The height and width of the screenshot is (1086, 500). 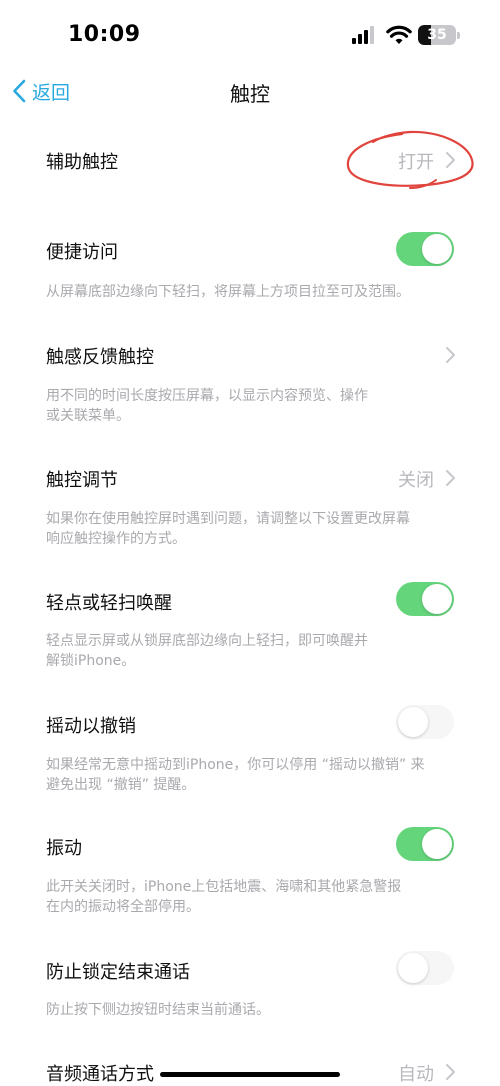 I want to click on status-icons: 35, so click(x=407, y=36).